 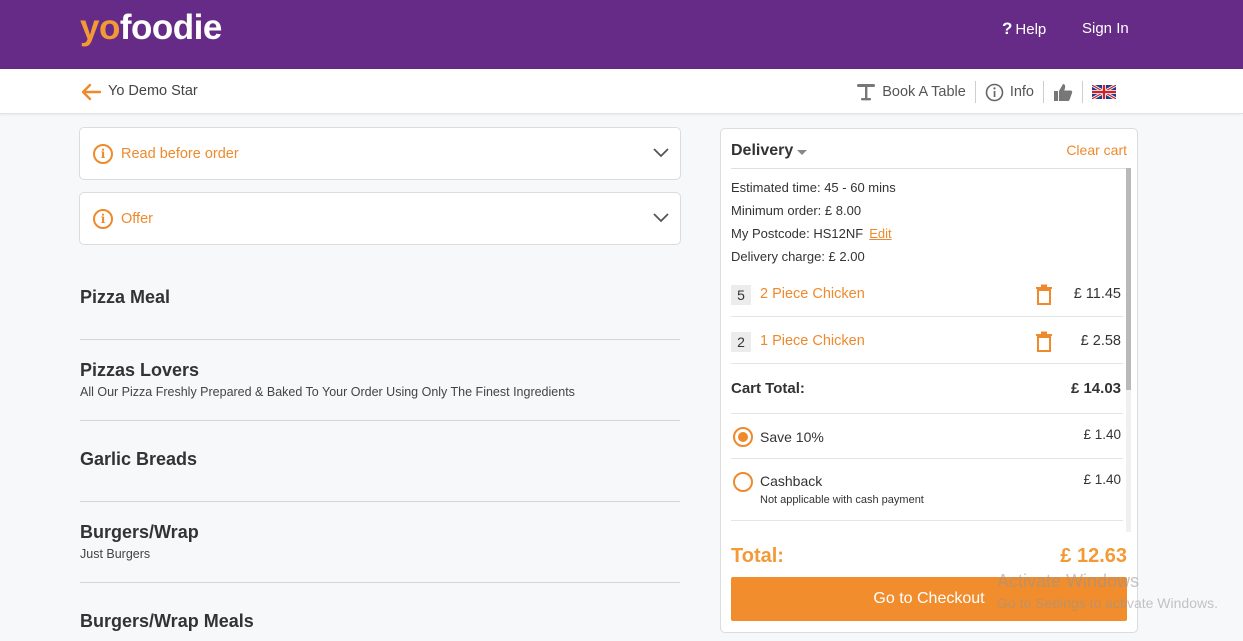 I want to click on item-name: 1 Piece Chicken, so click(x=812, y=341).